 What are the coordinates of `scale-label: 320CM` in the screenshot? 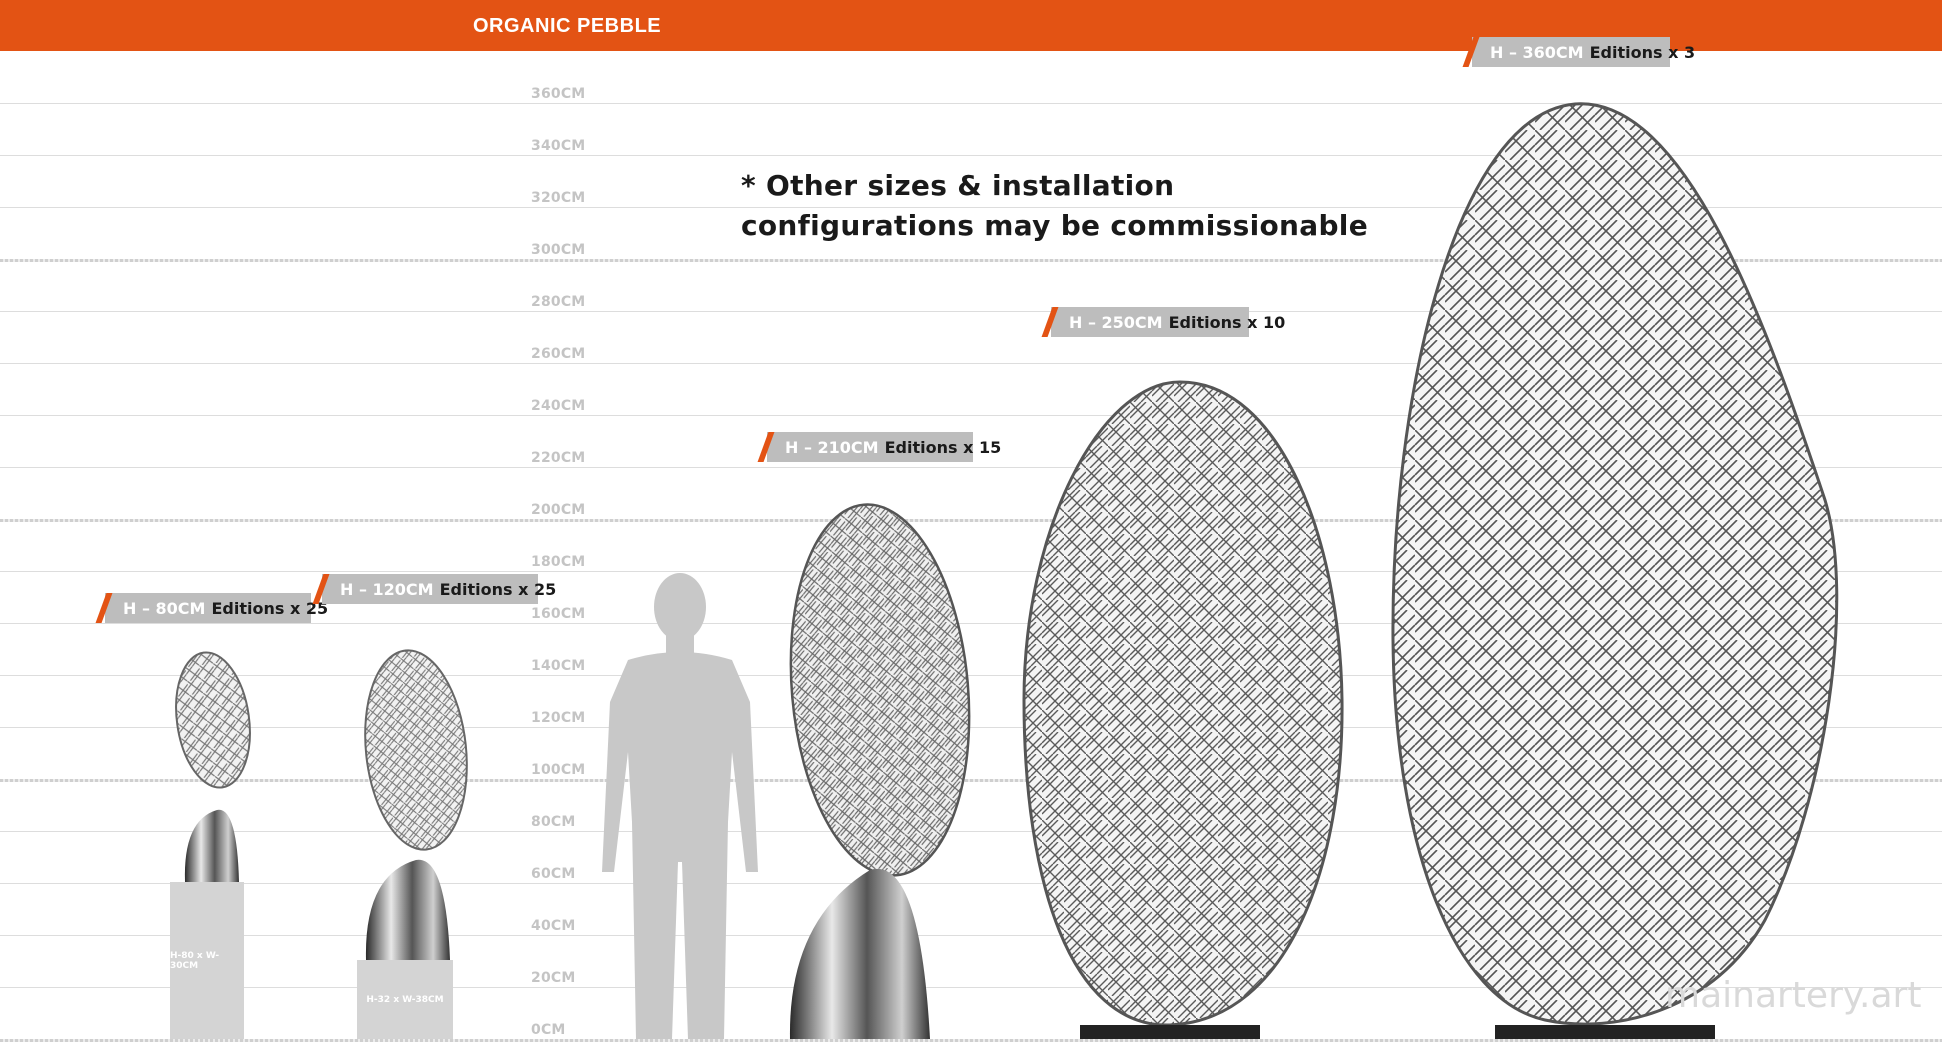 It's located at (558, 198).